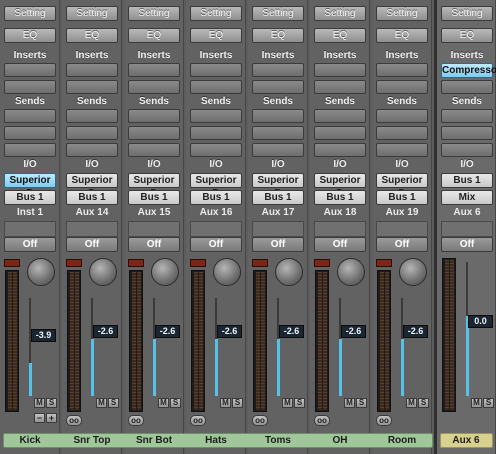  What do you see at coordinates (467, 197) in the screenshot?
I see `output-button: Mix` at bounding box center [467, 197].